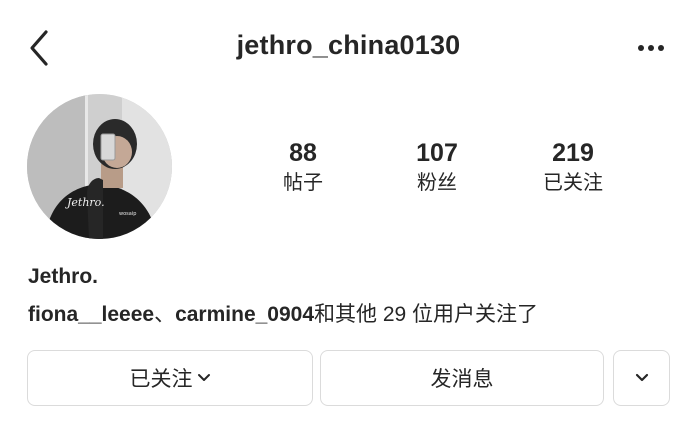 The image size is (697, 422). Describe the element at coordinates (303, 153) in the screenshot. I see `posts-count: 88` at that location.